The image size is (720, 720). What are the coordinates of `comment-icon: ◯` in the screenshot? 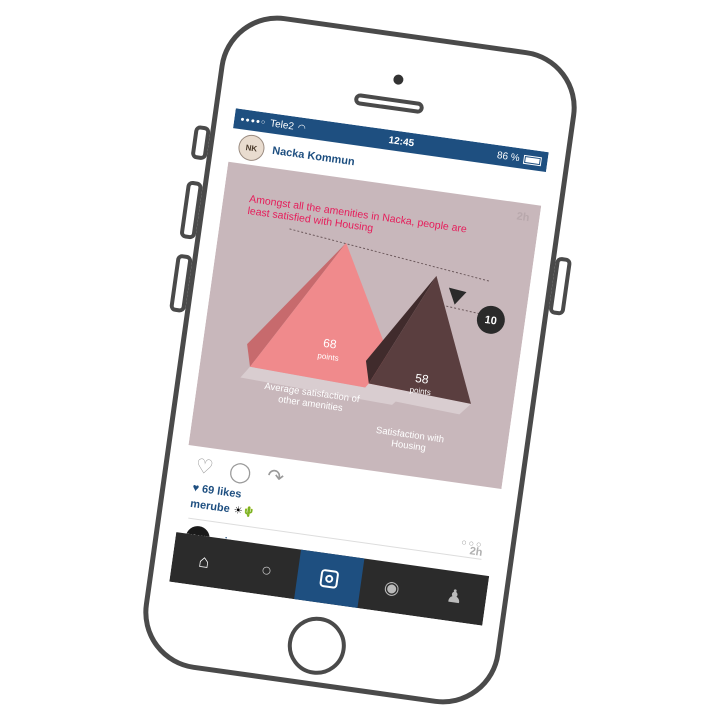 It's located at (240, 472).